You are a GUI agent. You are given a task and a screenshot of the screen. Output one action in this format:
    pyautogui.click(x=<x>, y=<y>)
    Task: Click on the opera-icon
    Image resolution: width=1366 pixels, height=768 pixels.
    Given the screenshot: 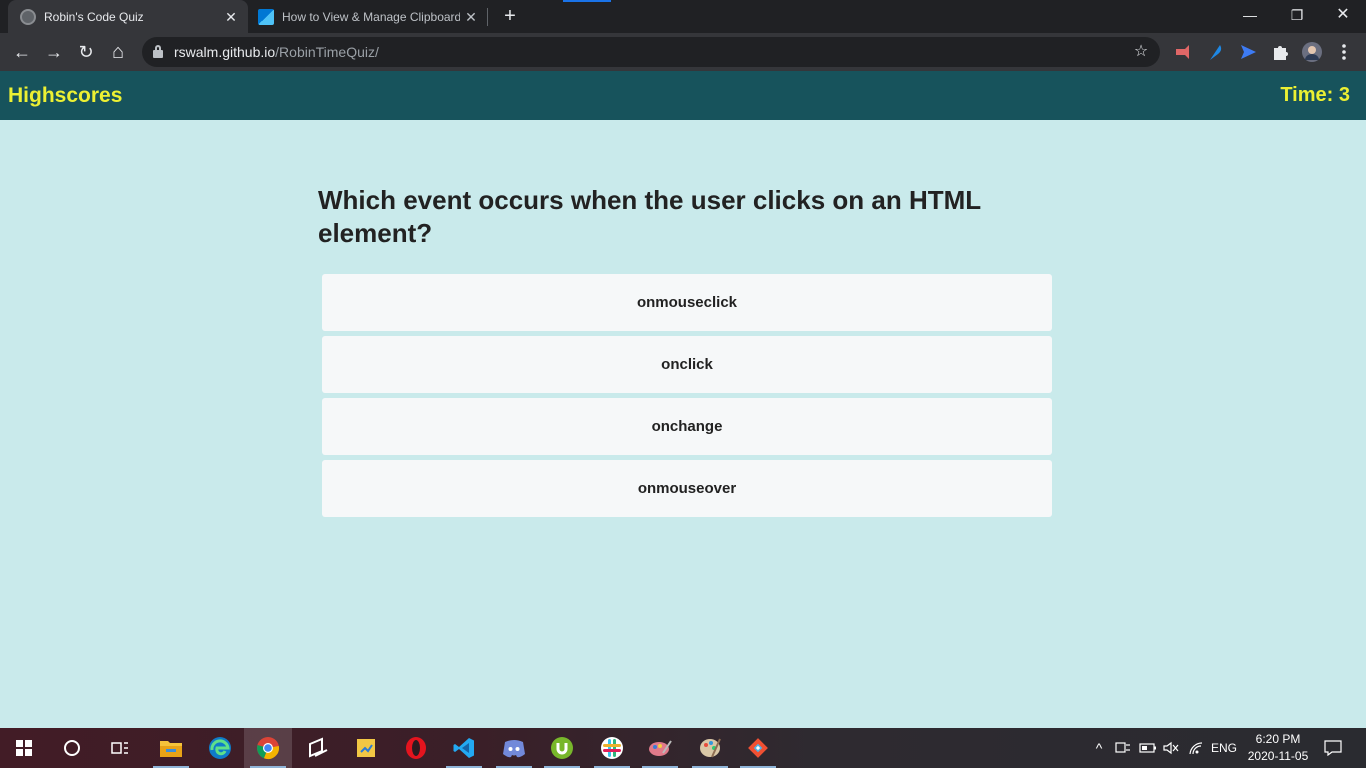 What is the action you would take?
    pyautogui.click(x=416, y=748)
    